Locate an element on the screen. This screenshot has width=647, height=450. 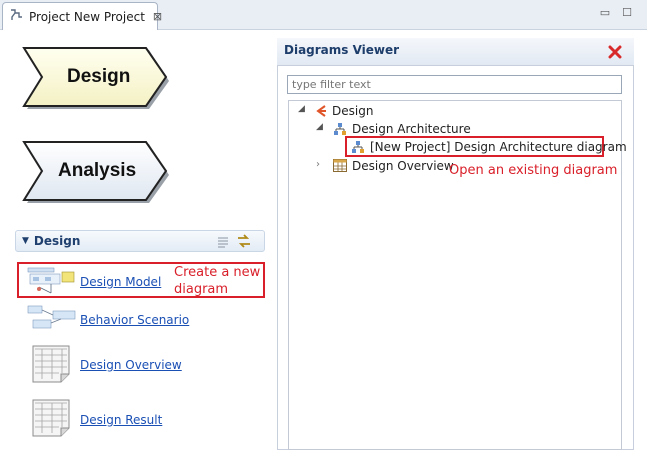
sync-arrows-icon is located at coordinates (244, 242).